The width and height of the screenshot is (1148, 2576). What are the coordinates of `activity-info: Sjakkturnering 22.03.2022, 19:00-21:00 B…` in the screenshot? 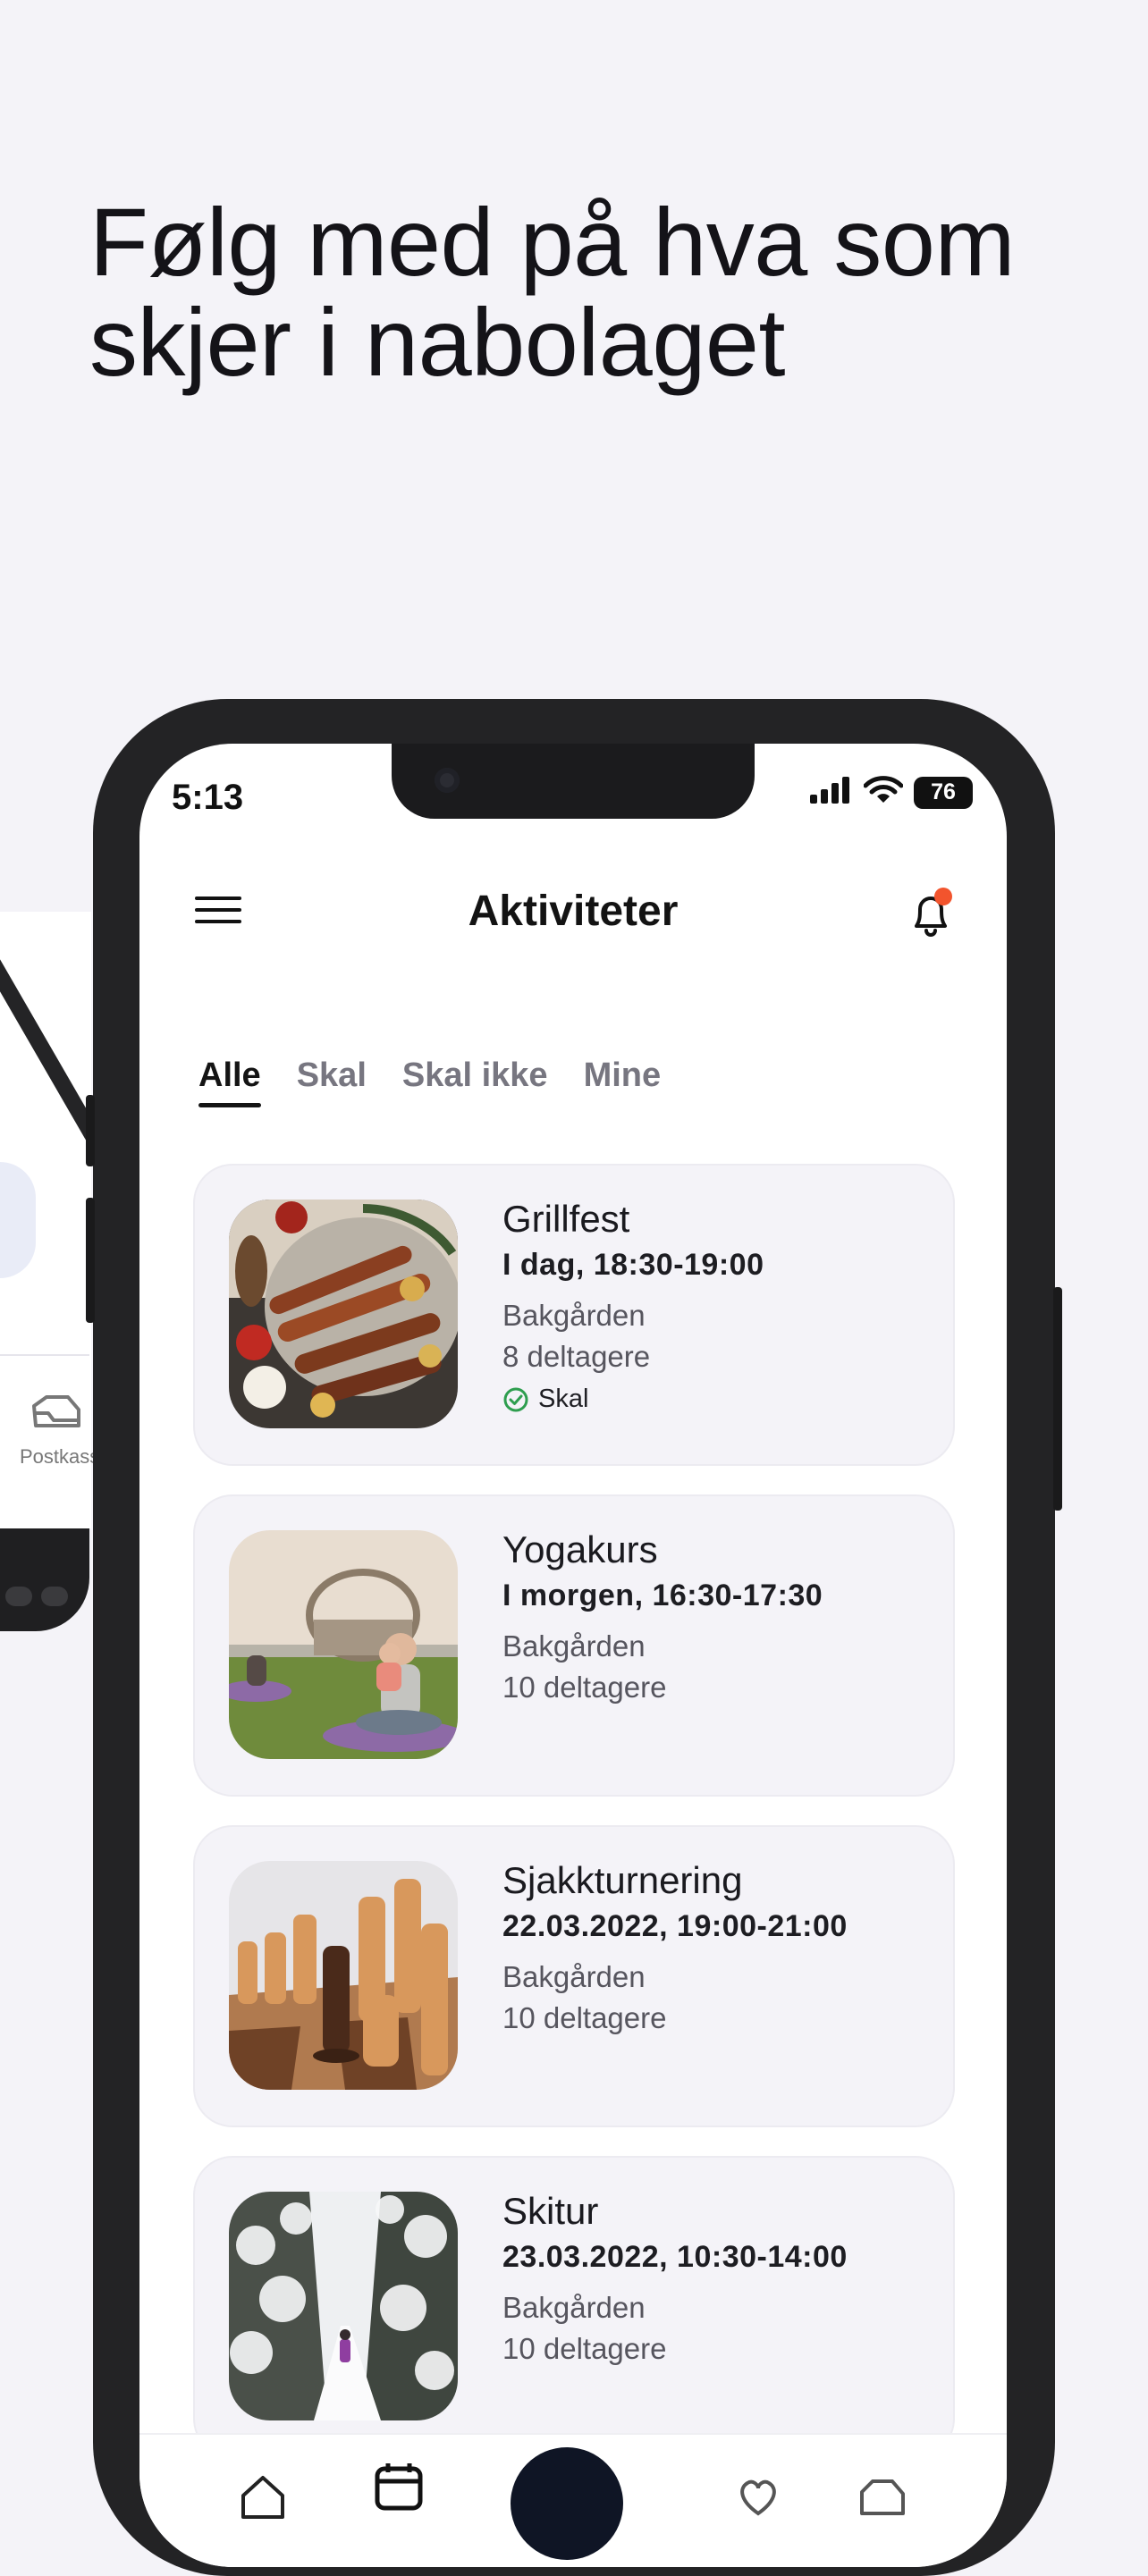 It's located at (718, 1949).